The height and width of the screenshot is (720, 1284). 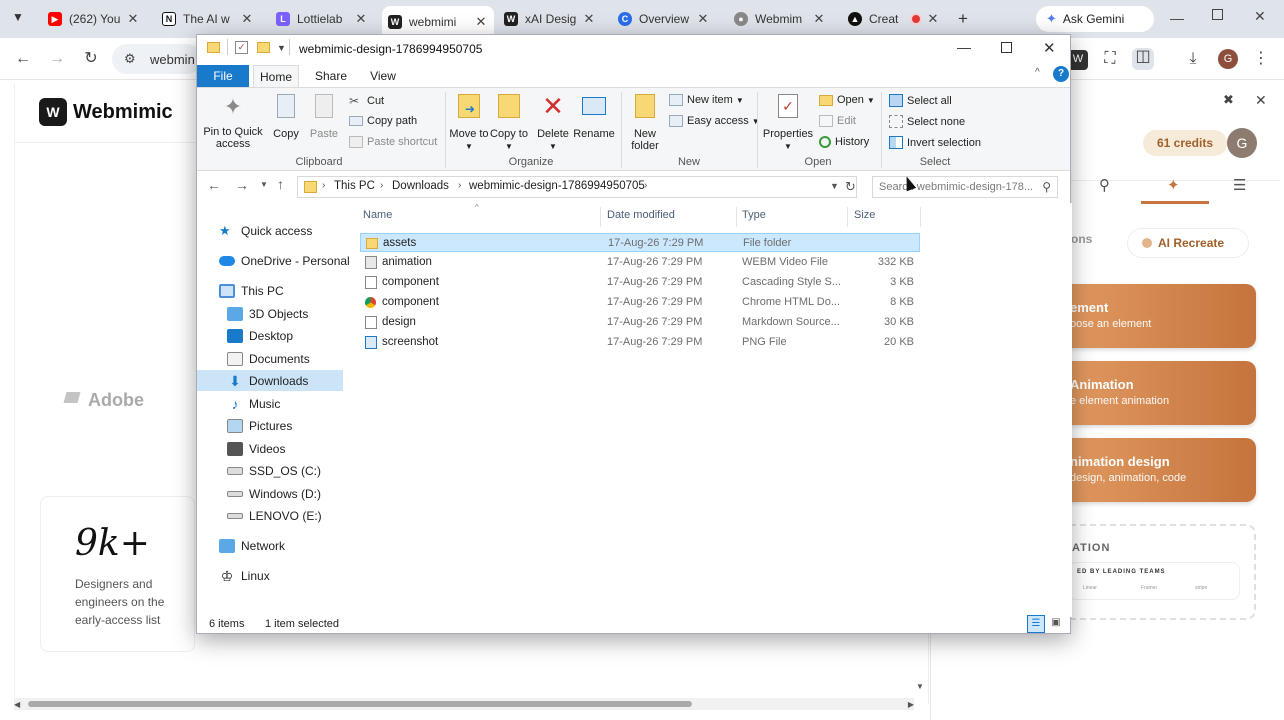 I want to click on pin-icon: ✖, so click(x=1228, y=100).